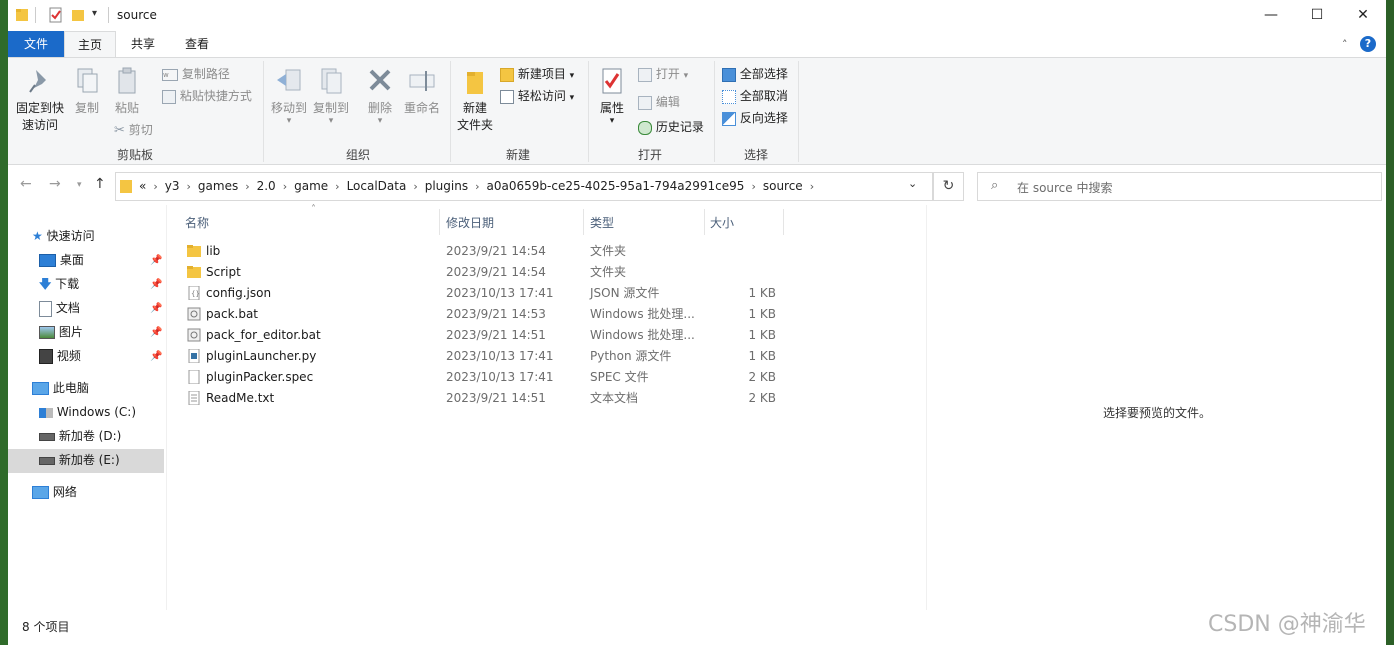 This screenshot has width=1394, height=645. What do you see at coordinates (380, 96) in the screenshot?
I see `delete-button: 删除 ▾` at bounding box center [380, 96].